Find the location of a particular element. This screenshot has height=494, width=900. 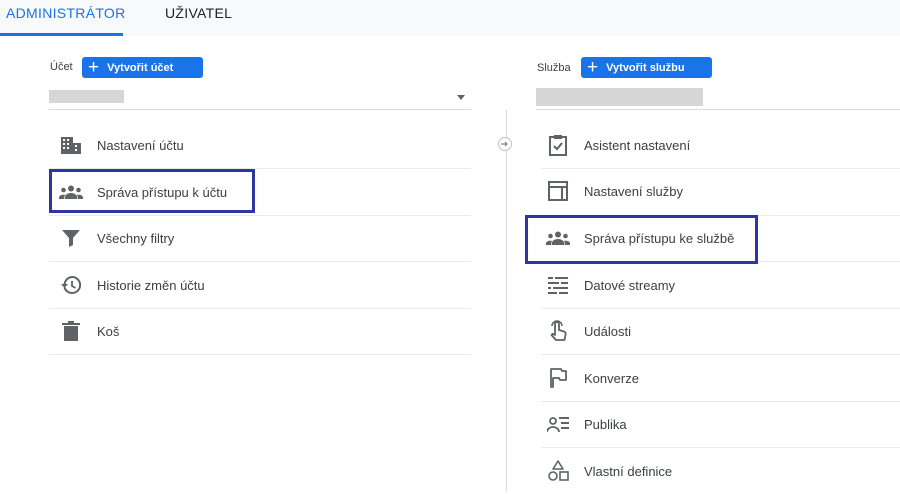

property-selector-underline is located at coordinates (718, 109).